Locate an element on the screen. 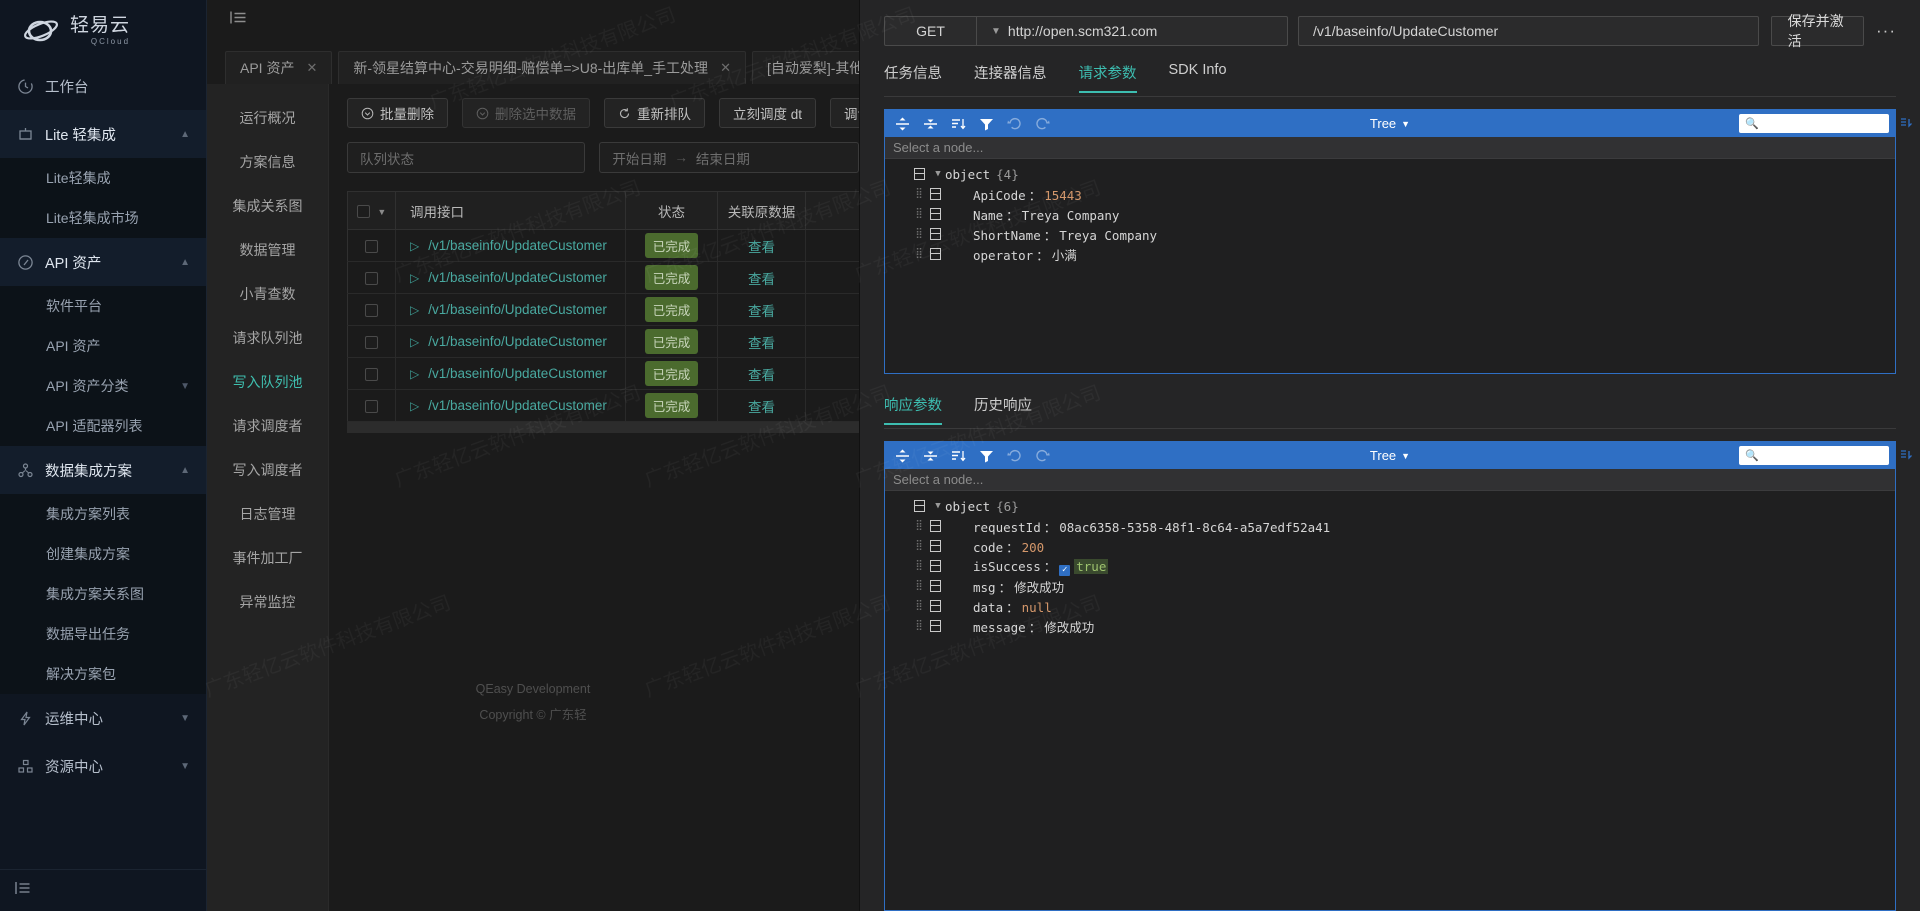 The image size is (1920, 911). node-value: null is located at coordinates (1037, 607).